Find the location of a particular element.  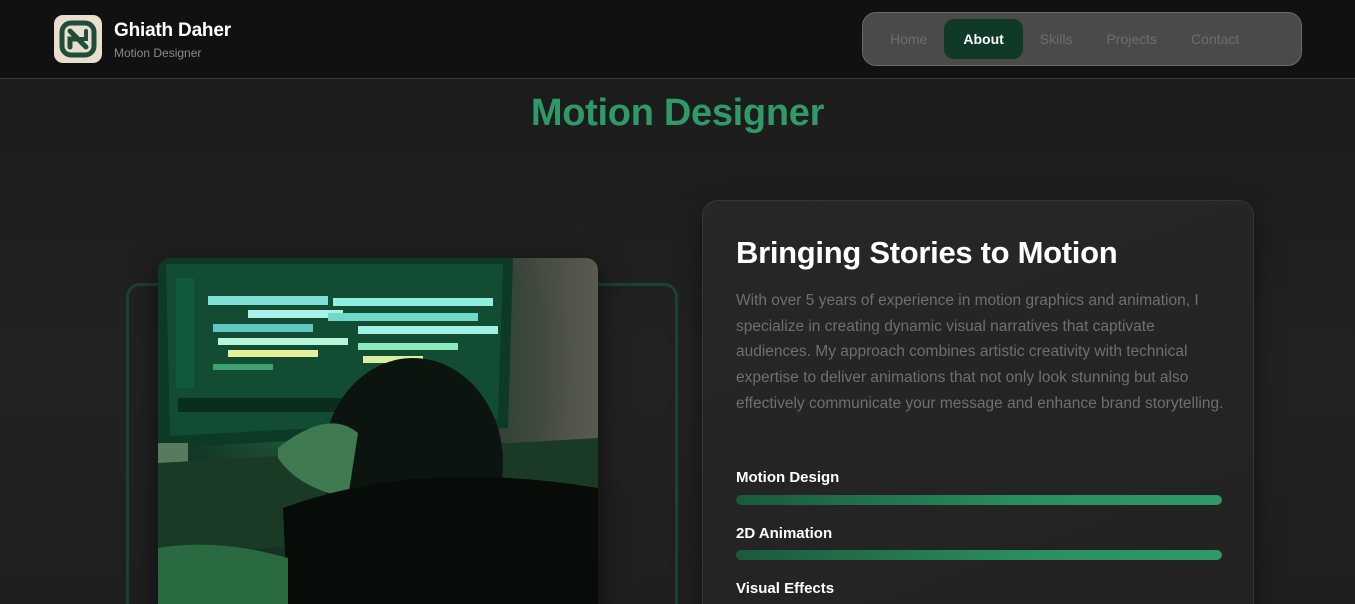

brand-name: Ghiath Daher is located at coordinates (172, 30).